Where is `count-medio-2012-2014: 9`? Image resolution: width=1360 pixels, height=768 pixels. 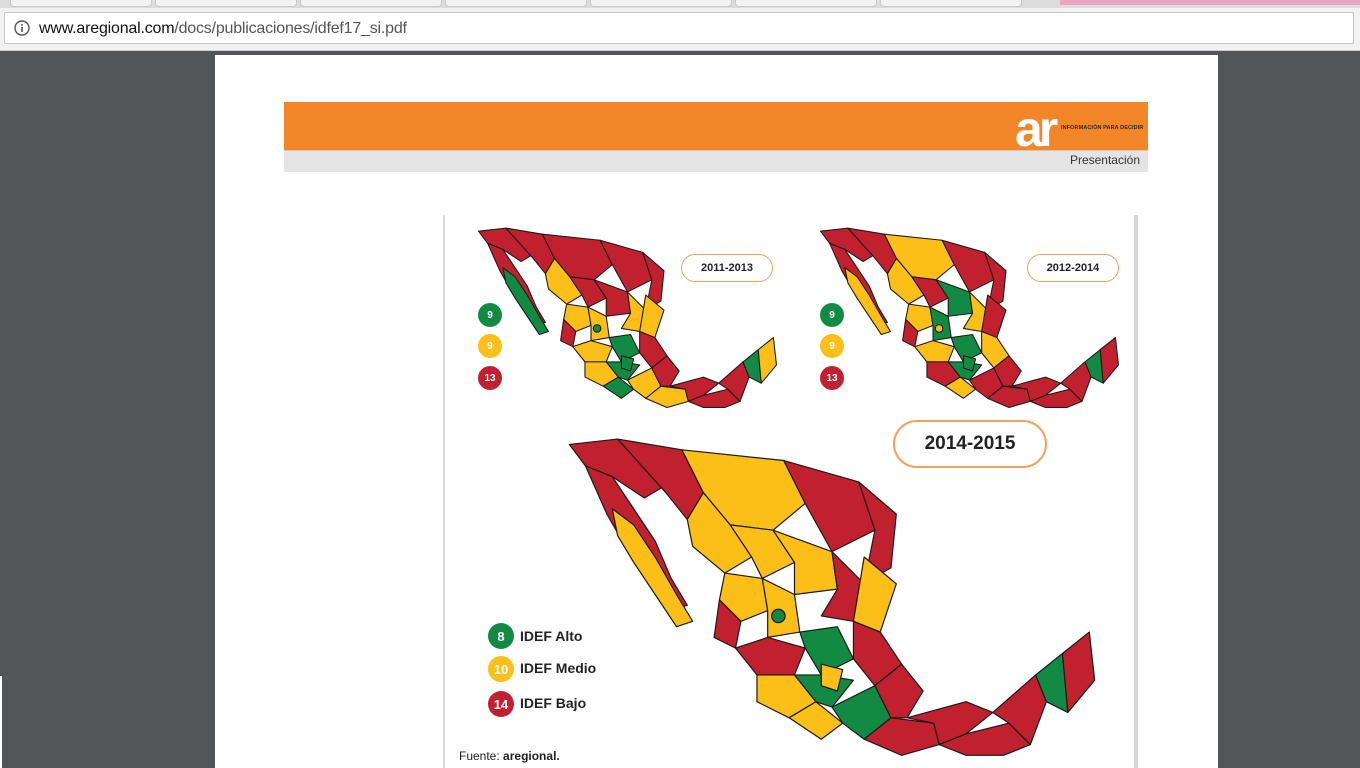
count-medio-2012-2014: 9 is located at coordinates (832, 346).